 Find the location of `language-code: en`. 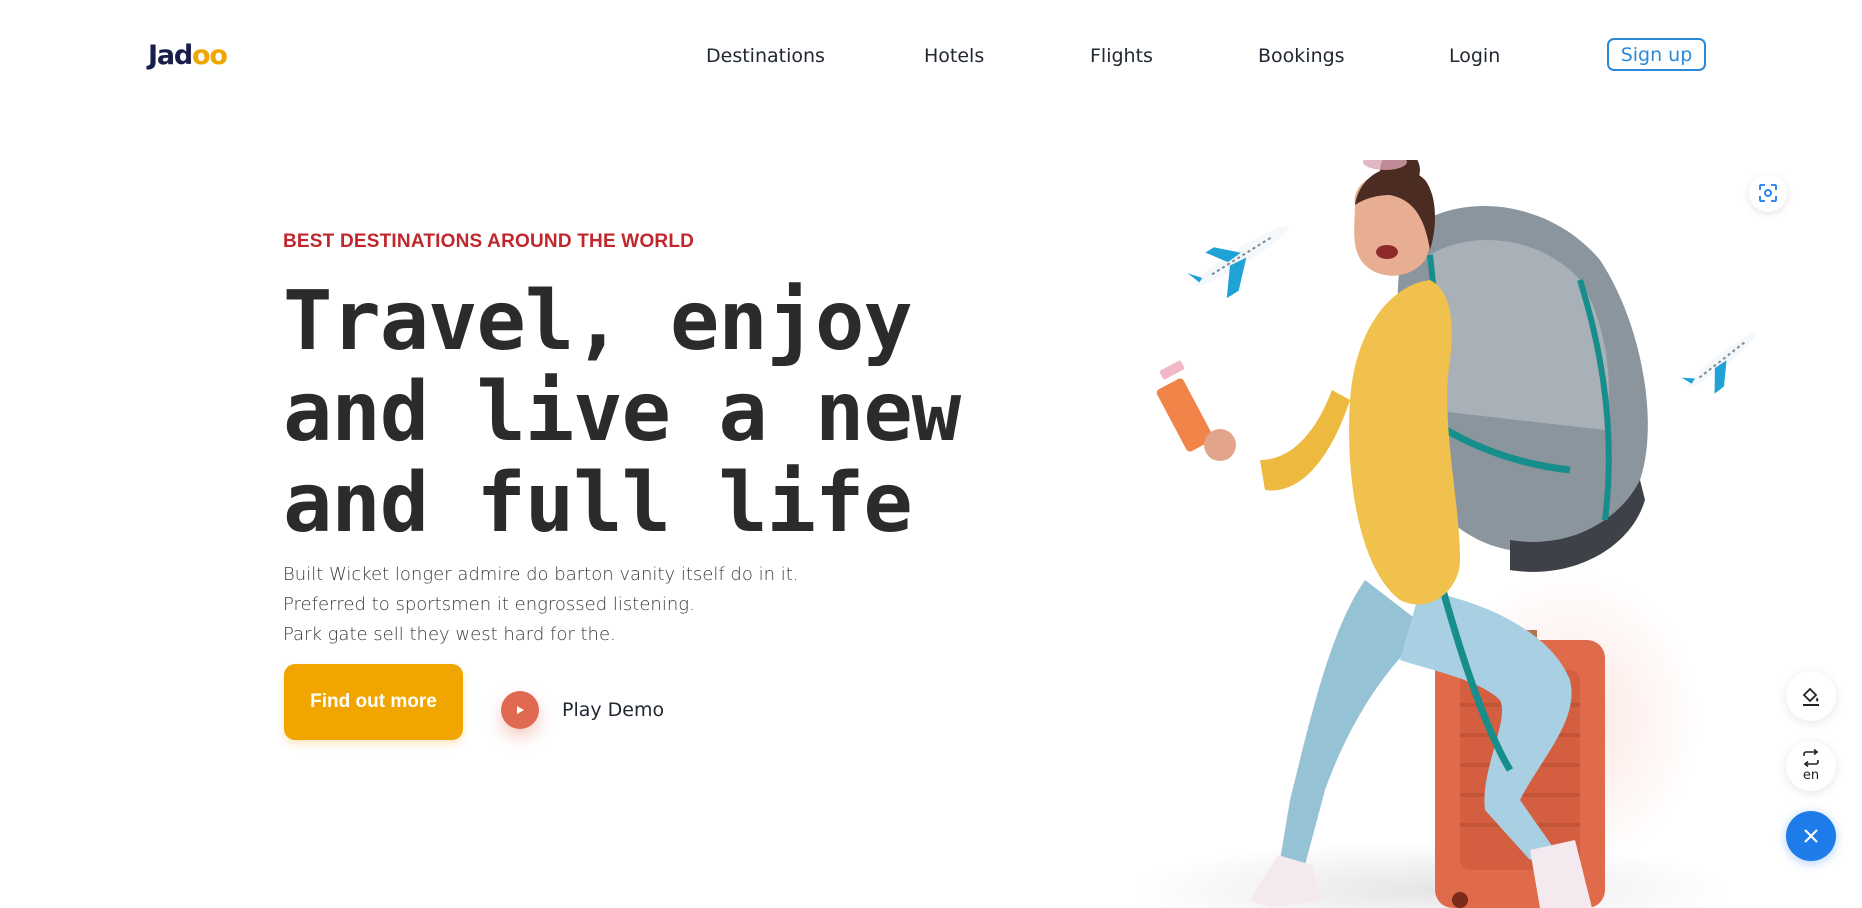

language-code: en is located at coordinates (1811, 775).